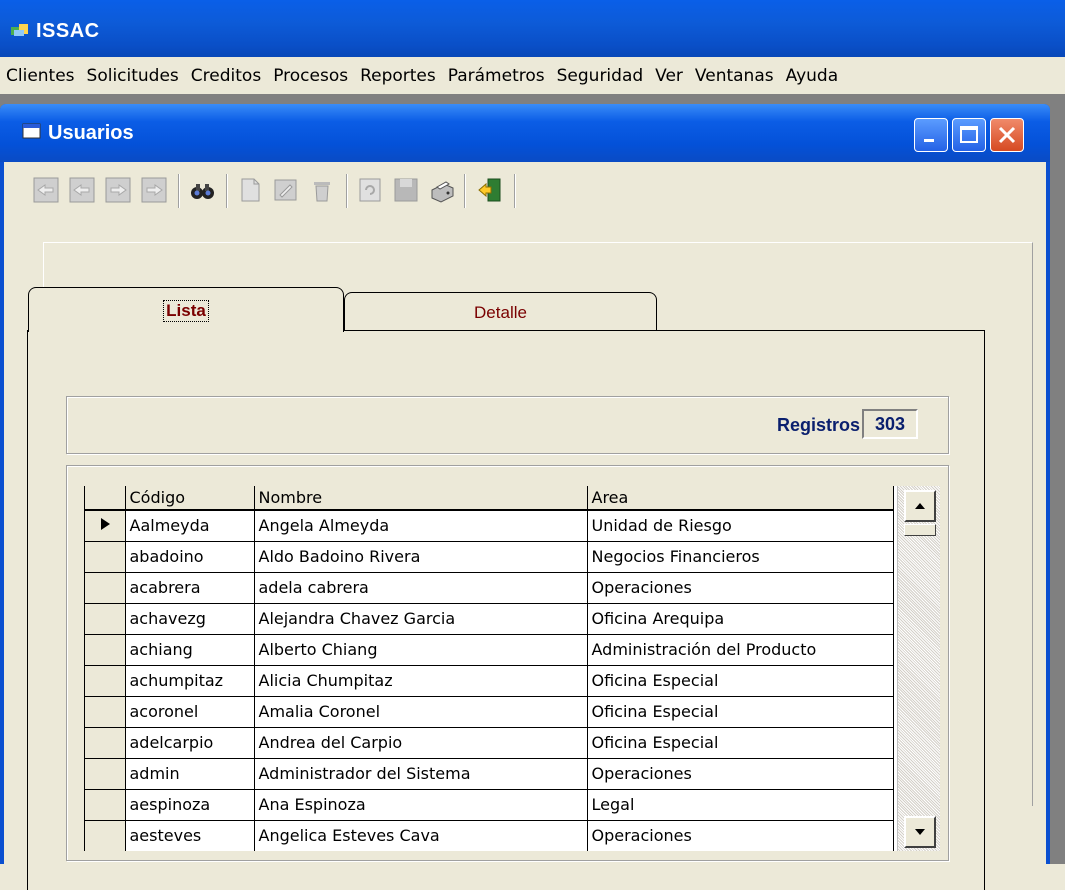  I want to click on close-button, so click(1007, 135).